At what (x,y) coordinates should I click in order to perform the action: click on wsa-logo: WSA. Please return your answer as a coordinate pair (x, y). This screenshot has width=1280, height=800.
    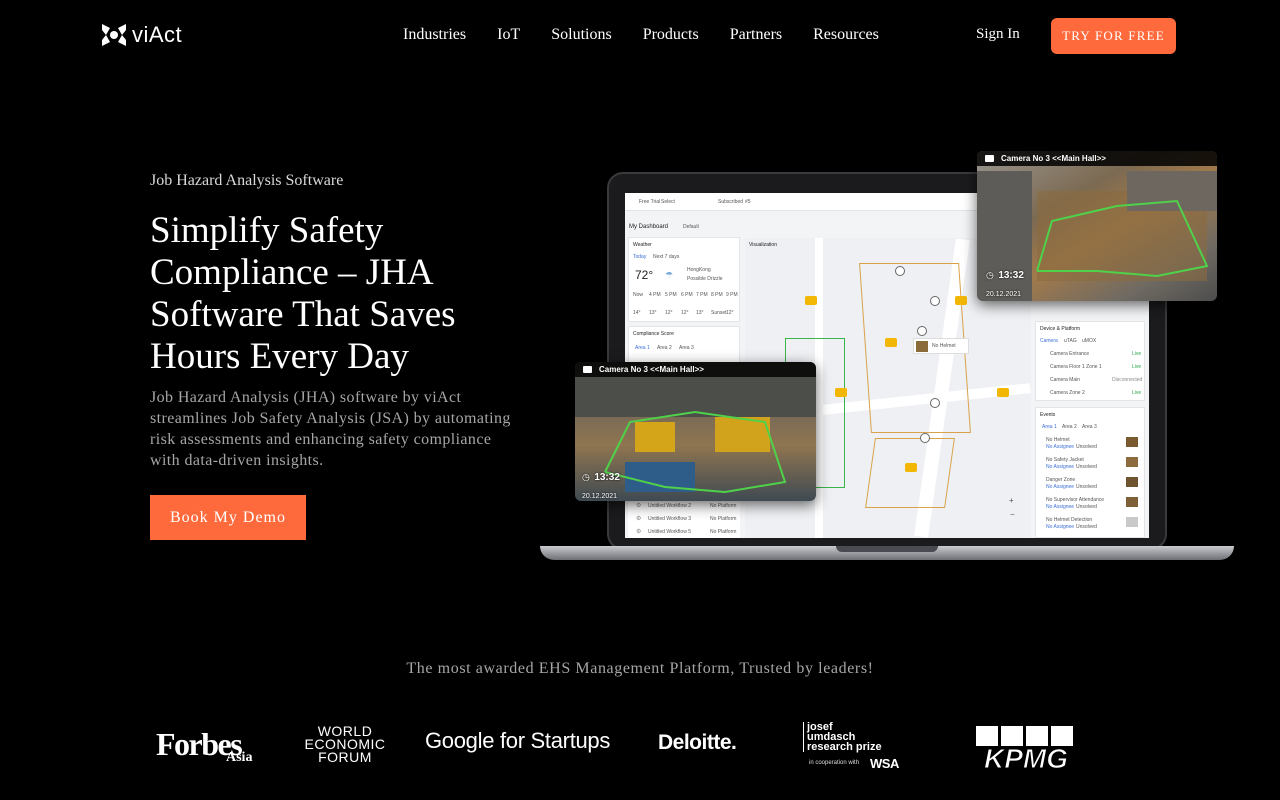
    Looking at the image, I should click on (884, 763).